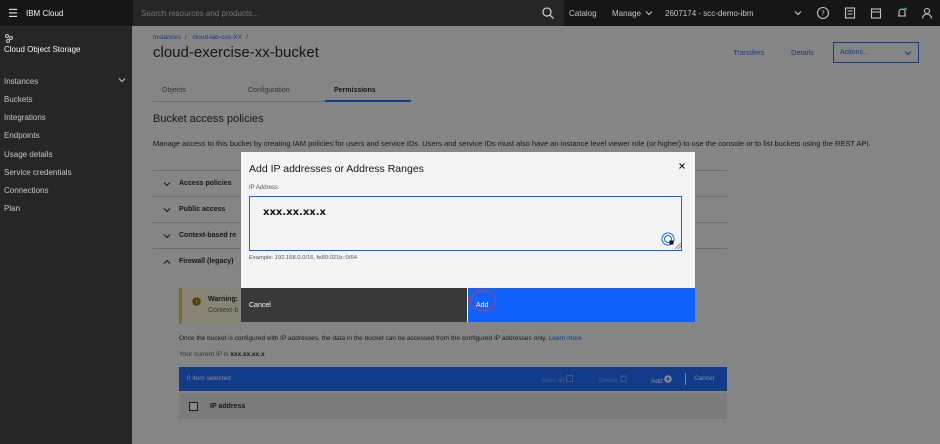 This screenshot has width=940, height=444. Describe the element at coordinates (336, 169) in the screenshot. I see `modal-title: Add IP addresses or Address Ranges` at that location.